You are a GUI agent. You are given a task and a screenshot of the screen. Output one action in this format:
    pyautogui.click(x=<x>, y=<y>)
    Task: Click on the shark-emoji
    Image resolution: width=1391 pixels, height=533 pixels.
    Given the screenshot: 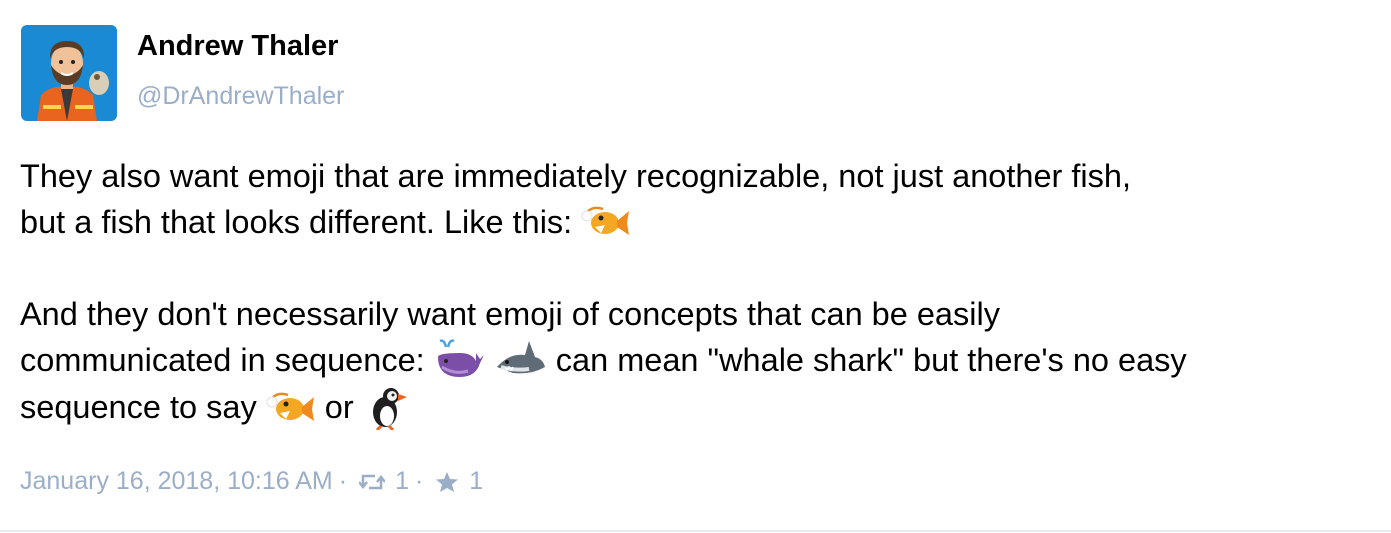 What is the action you would take?
    pyautogui.click(x=521, y=359)
    